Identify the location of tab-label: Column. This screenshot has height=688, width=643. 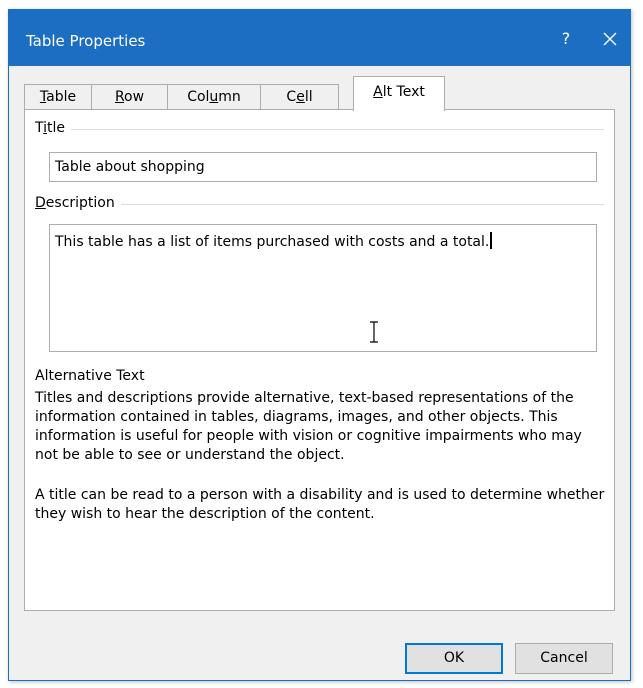
(214, 97).